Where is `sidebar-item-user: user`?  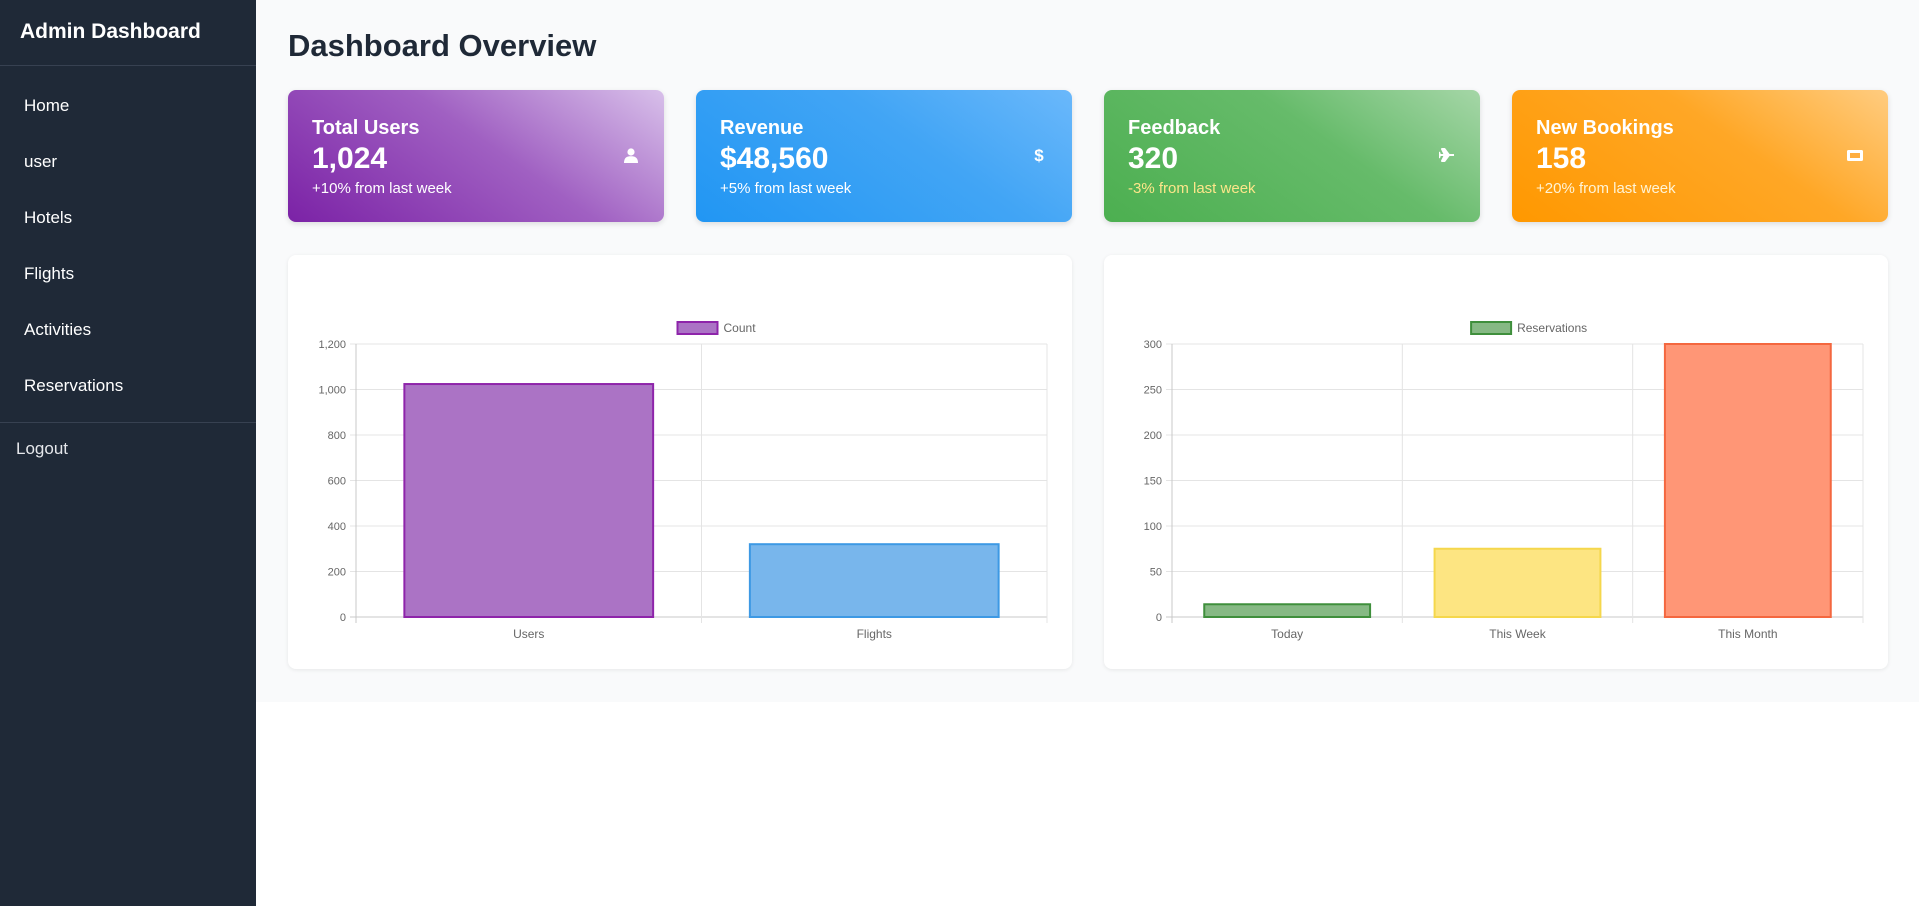 sidebar-item-user: user is located at coordinates (128, 162).